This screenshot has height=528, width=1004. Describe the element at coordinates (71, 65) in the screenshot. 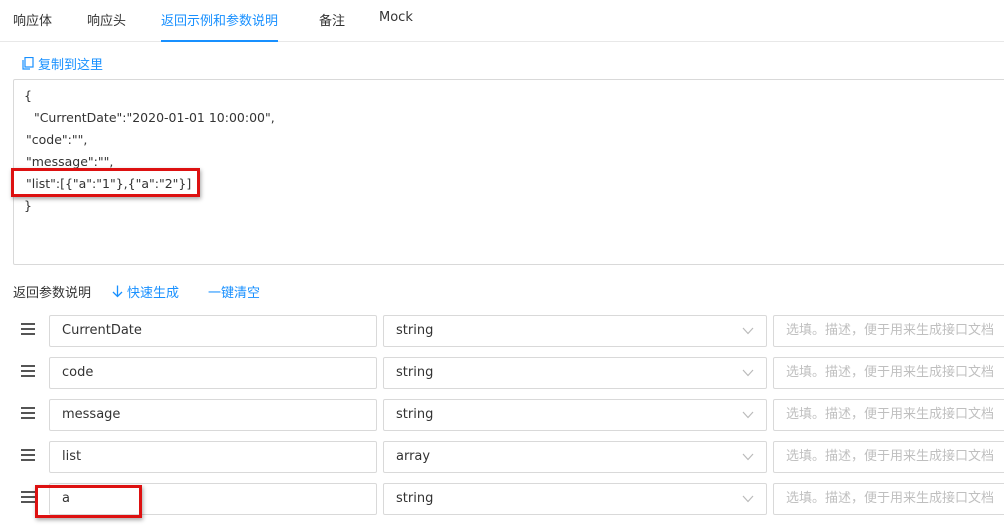

I see `copy-here-label: 复制到这里` at that location.